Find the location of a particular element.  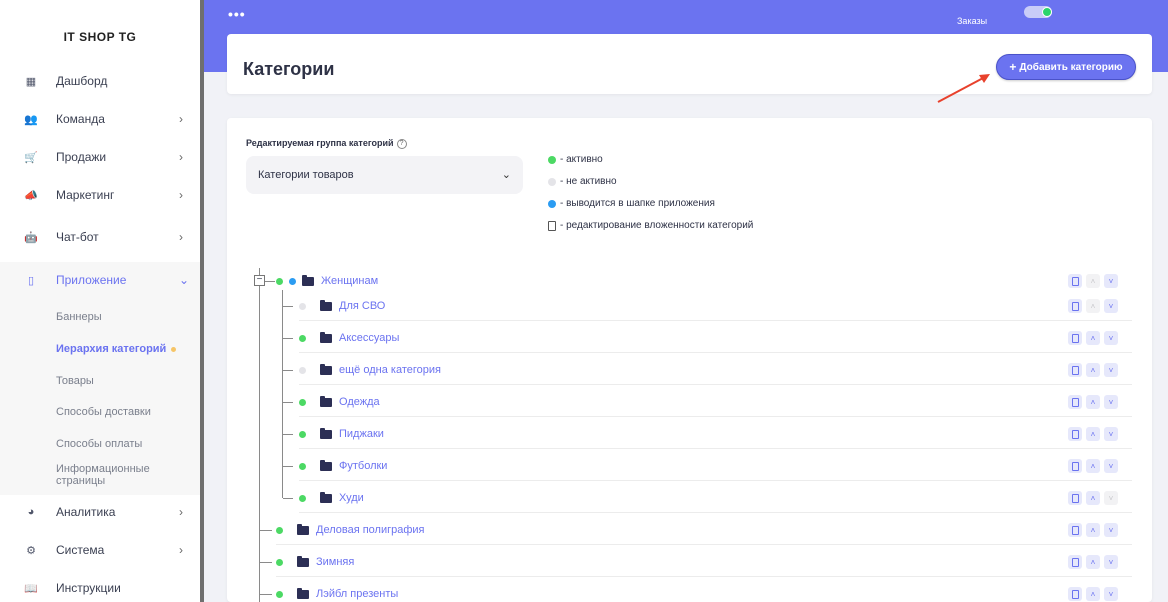

category-label: Зимняя is located at coordinates (335, 562).